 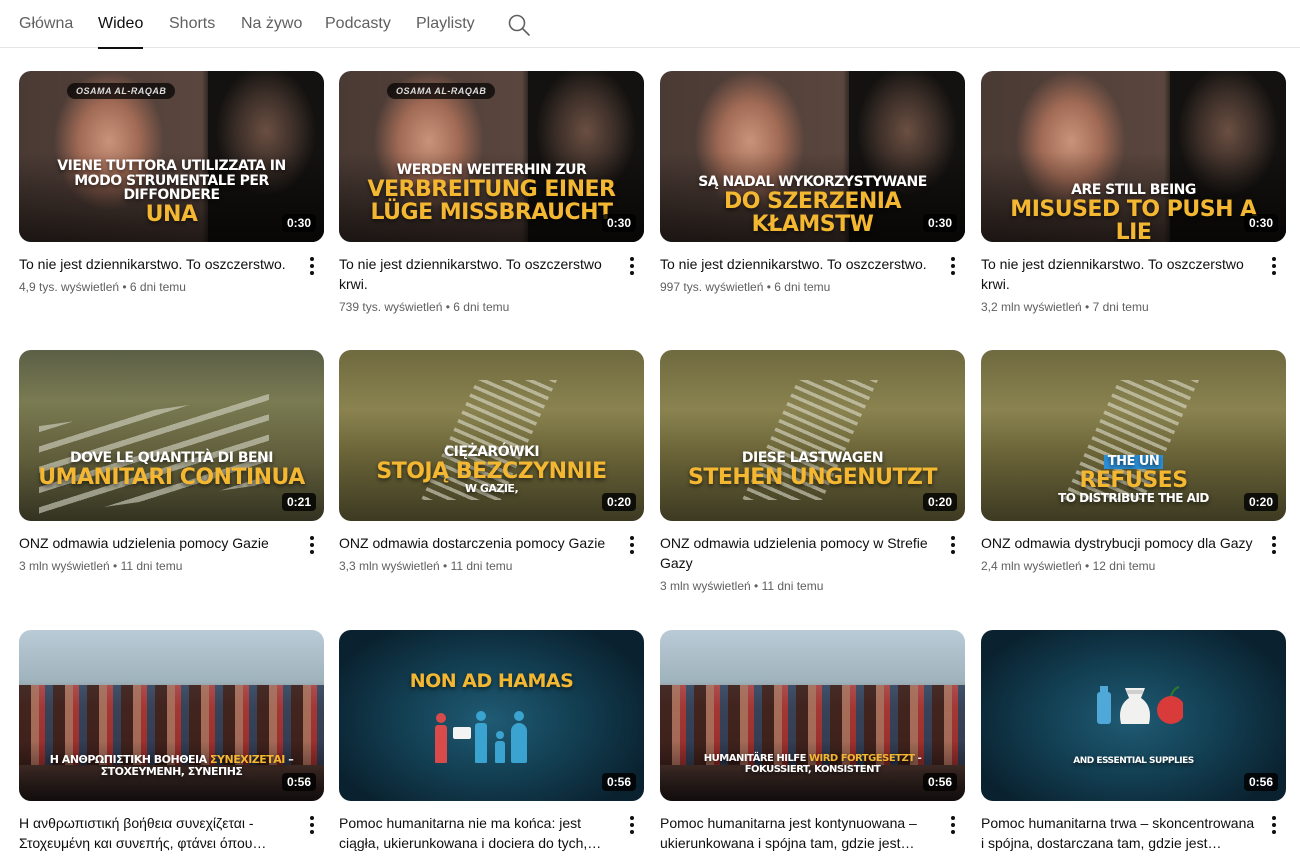 I want to click on video-meta: 4,9 tys. wyświetleń • 6 dni temu, so click(x=102, y=287).